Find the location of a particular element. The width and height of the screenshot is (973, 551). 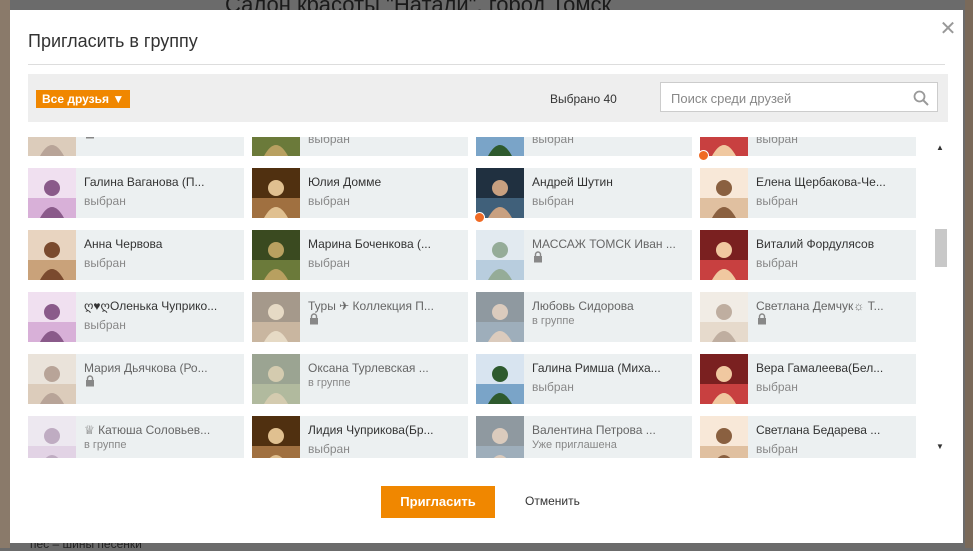

friend-card: Галина Римша (Миха... выбран is located at coordinates (584, 379).